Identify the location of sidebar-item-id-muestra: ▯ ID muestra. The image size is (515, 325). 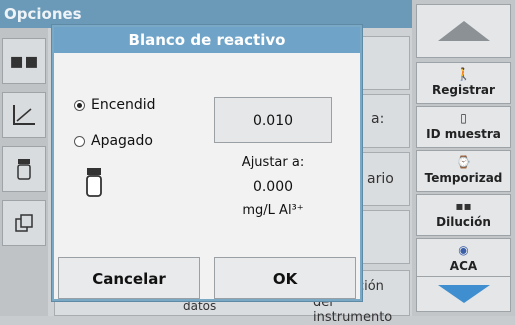
(463, 127).